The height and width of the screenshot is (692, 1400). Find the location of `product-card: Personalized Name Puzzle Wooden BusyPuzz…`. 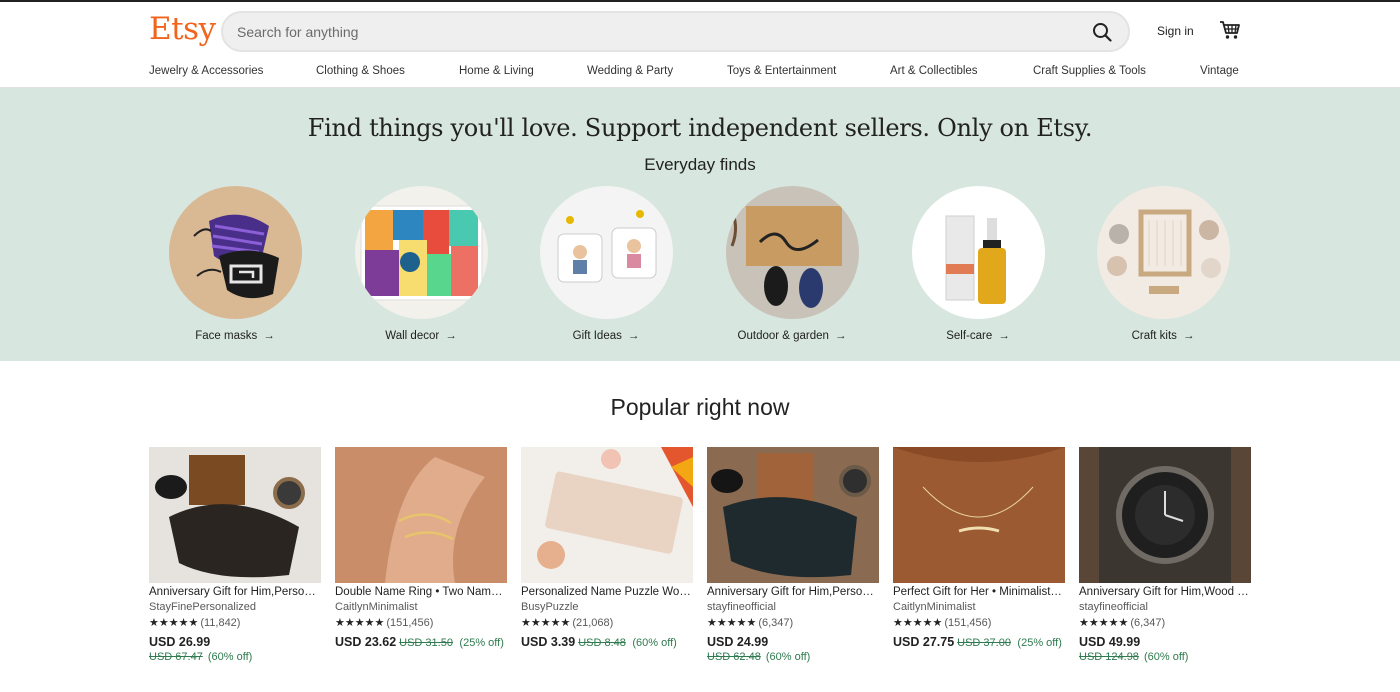

product-card: Personalized Name Puzzle Wooden BusyPuzz… is located at coordinates (607, 558).